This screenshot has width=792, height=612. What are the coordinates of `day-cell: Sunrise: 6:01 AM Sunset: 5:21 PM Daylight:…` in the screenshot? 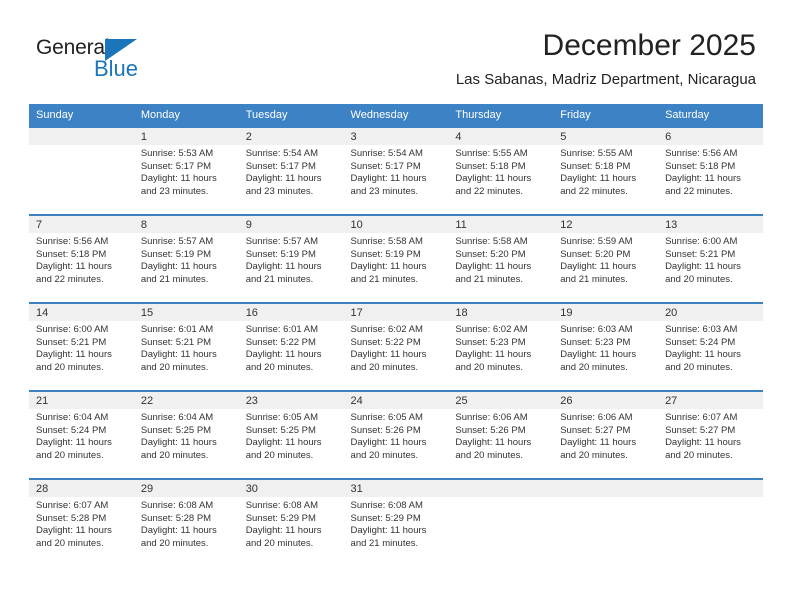 It's located at (186, 356).